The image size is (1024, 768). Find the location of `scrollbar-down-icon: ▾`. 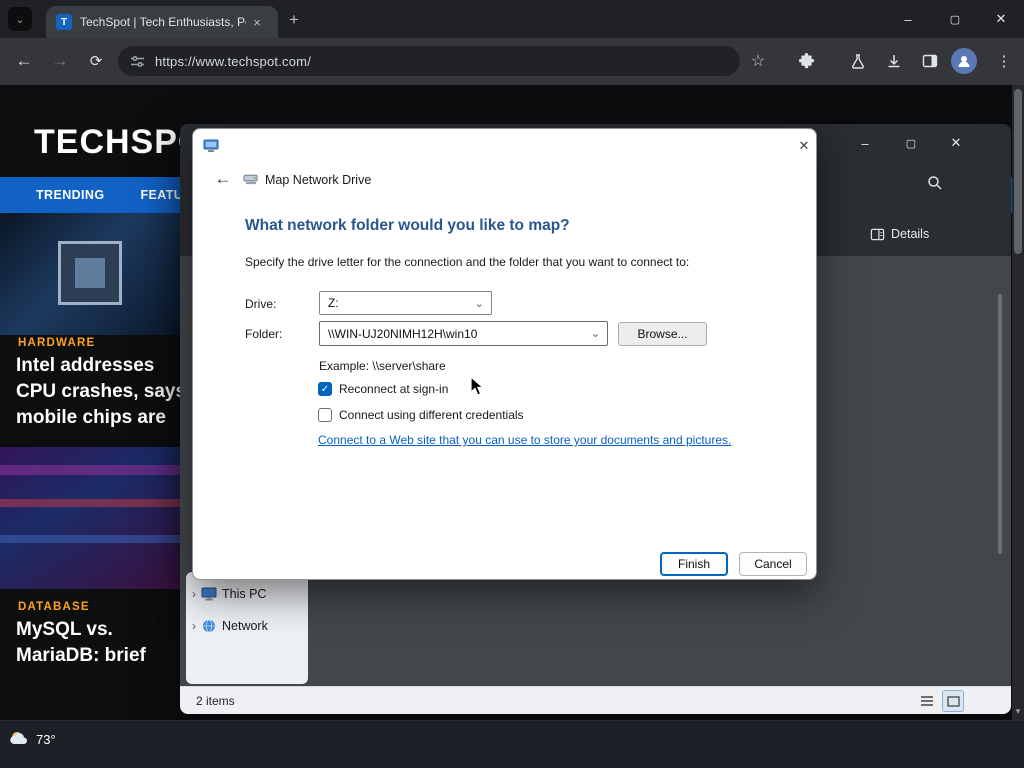

scrollbar-down-icon: ▾ is located at coordinates (1018, 711).